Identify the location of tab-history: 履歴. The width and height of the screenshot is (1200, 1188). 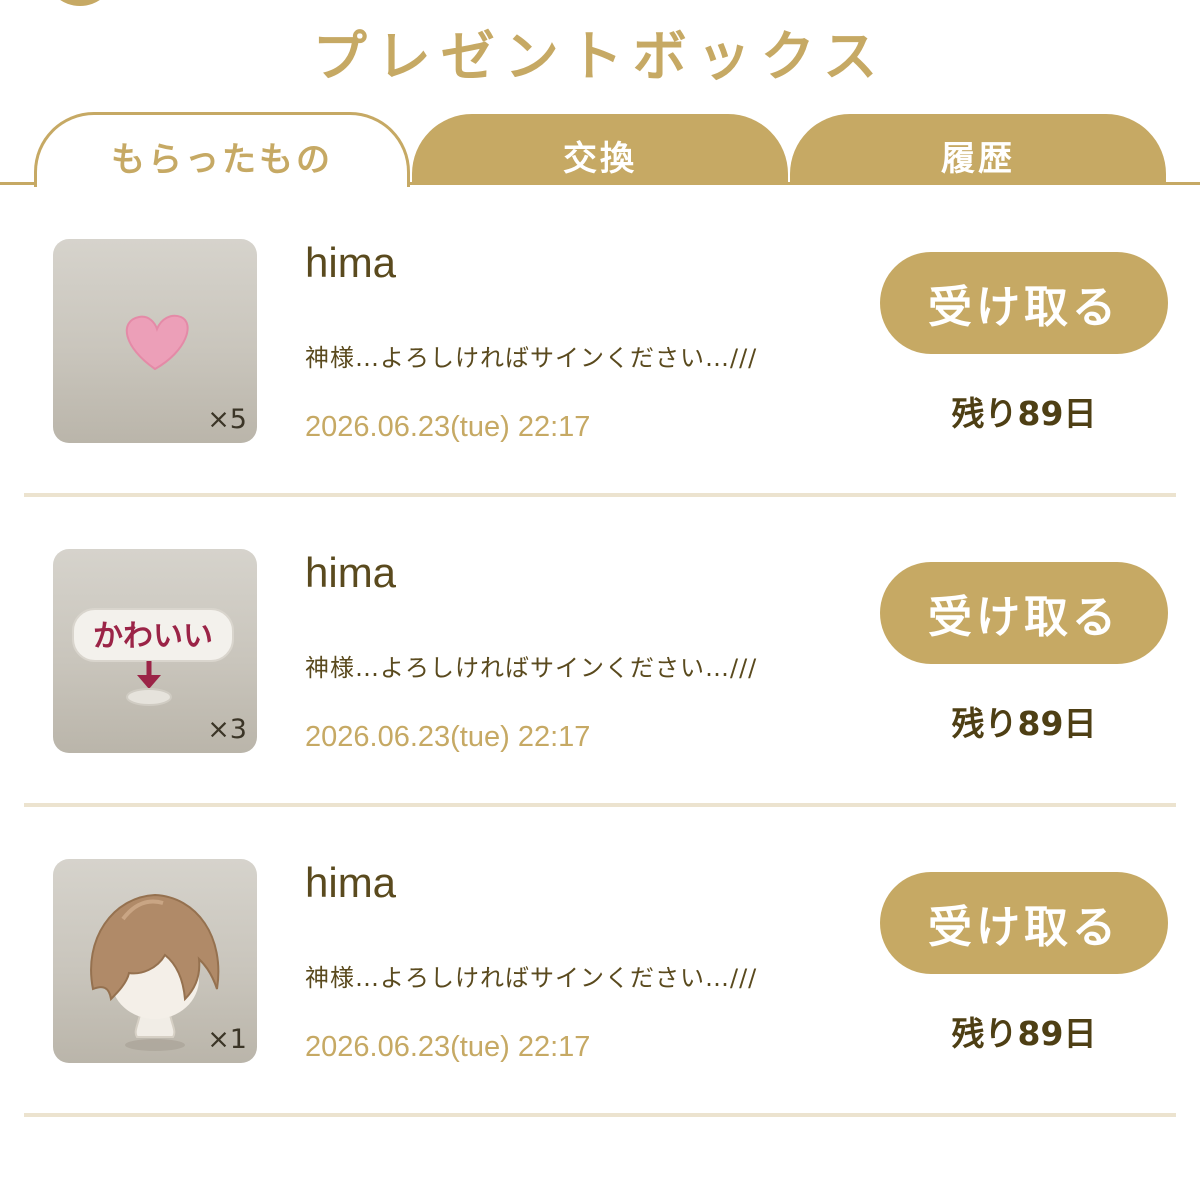
(978, 149).